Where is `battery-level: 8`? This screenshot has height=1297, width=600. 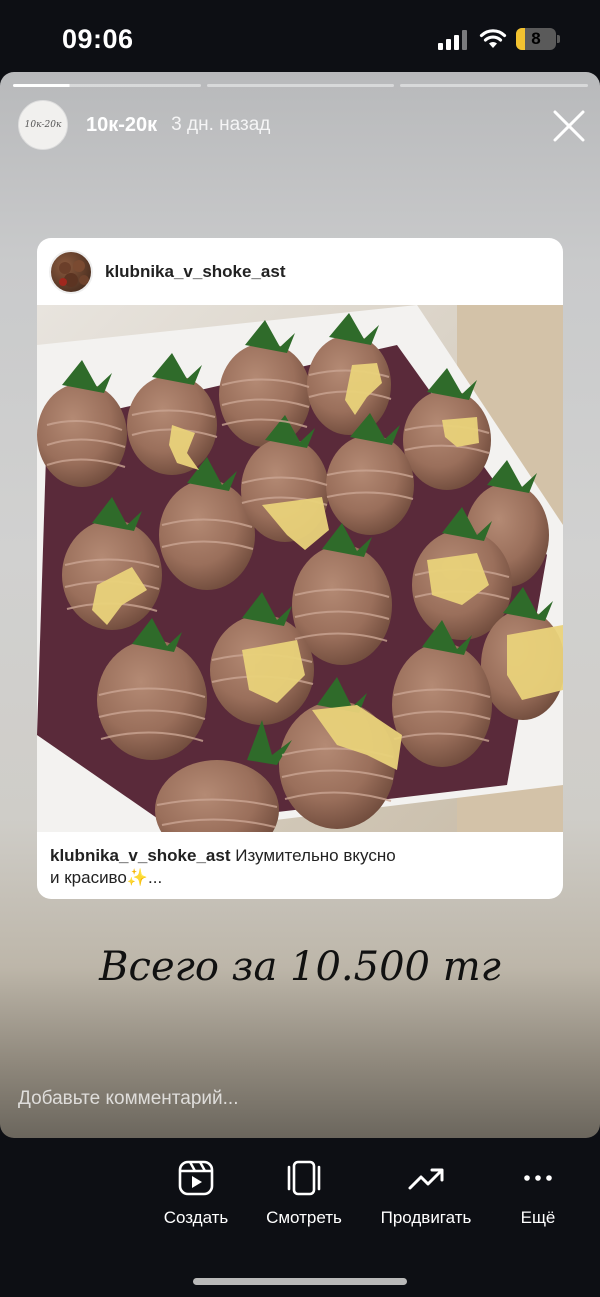
battery-level: 8 is located at coordinates (536, 38).